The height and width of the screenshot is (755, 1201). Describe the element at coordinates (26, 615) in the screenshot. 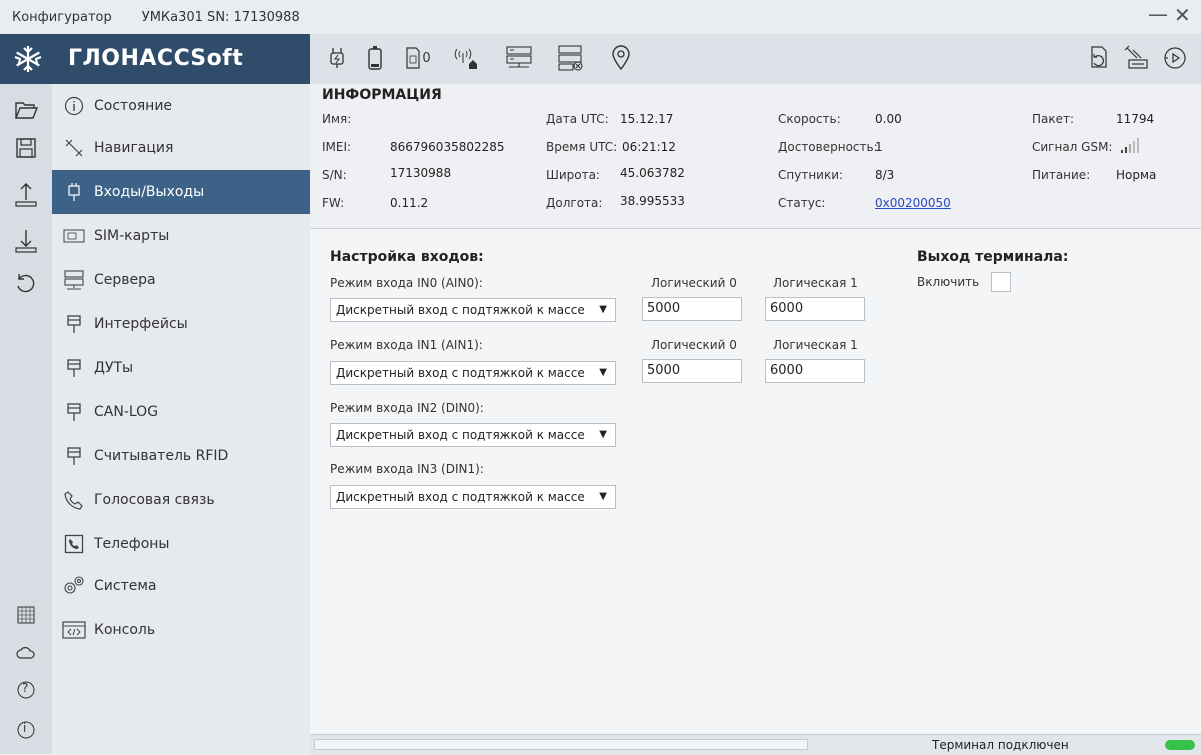

I see `grid-icon` at that location.